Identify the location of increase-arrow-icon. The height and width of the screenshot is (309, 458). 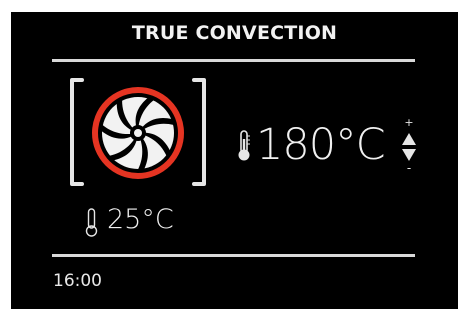
(409, 139).